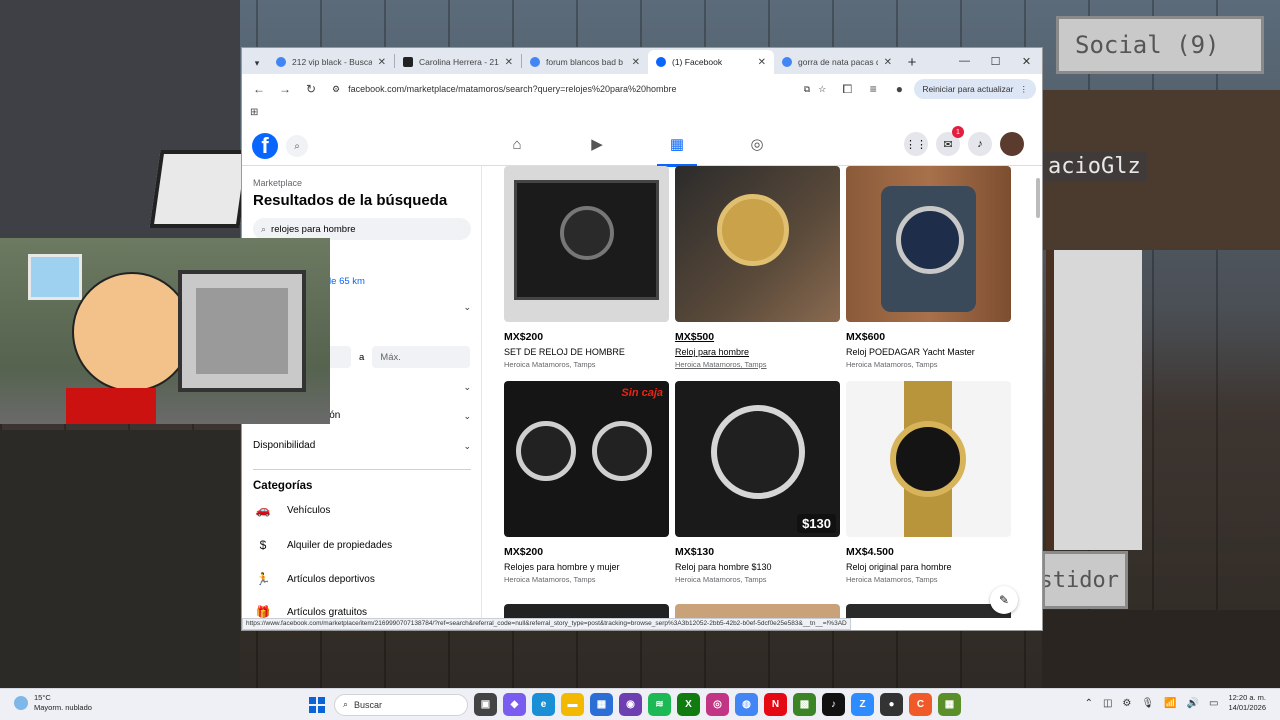 This screenshot has width=1280, height=720. Describe the element at coordinates (975, 89) in the screenshot. I see `update-button: Reiniciar para actualizar ⋮` at that location.